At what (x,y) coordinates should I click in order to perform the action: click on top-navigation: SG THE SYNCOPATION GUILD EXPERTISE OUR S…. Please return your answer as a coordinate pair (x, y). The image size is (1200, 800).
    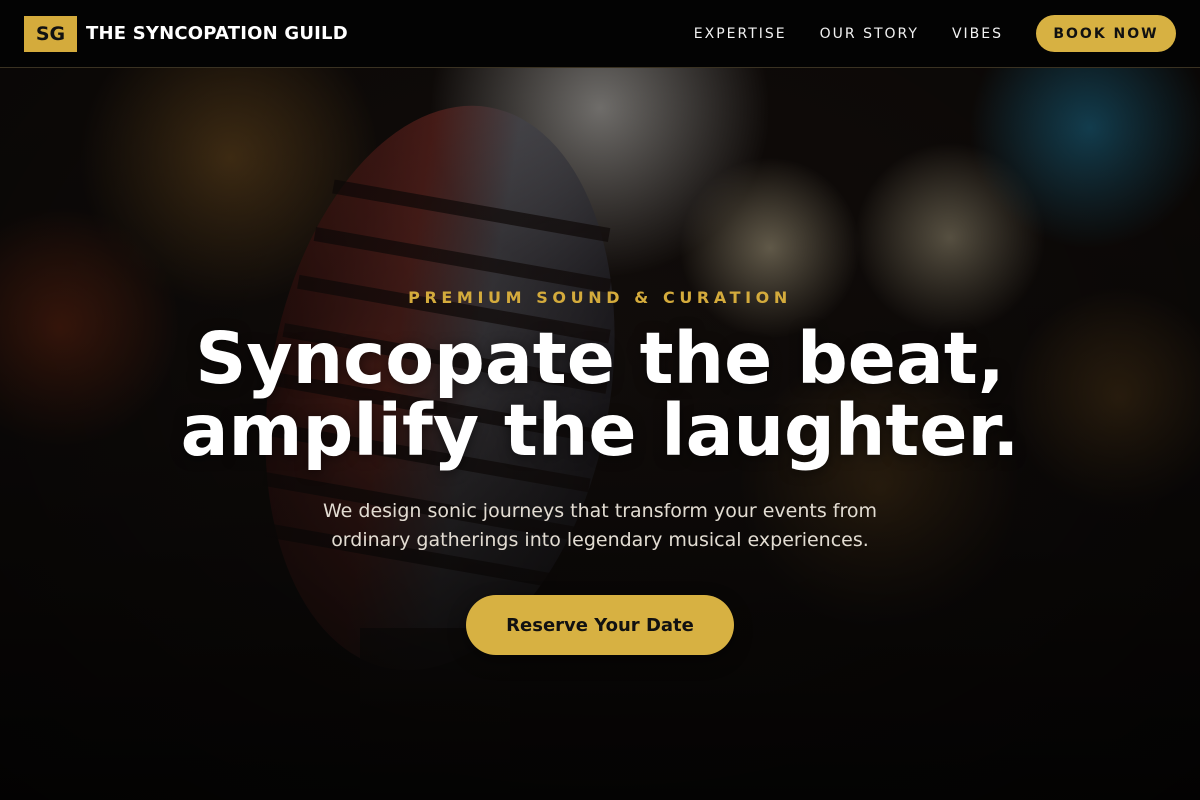
    Looking at the image, I should click on (600, 34).